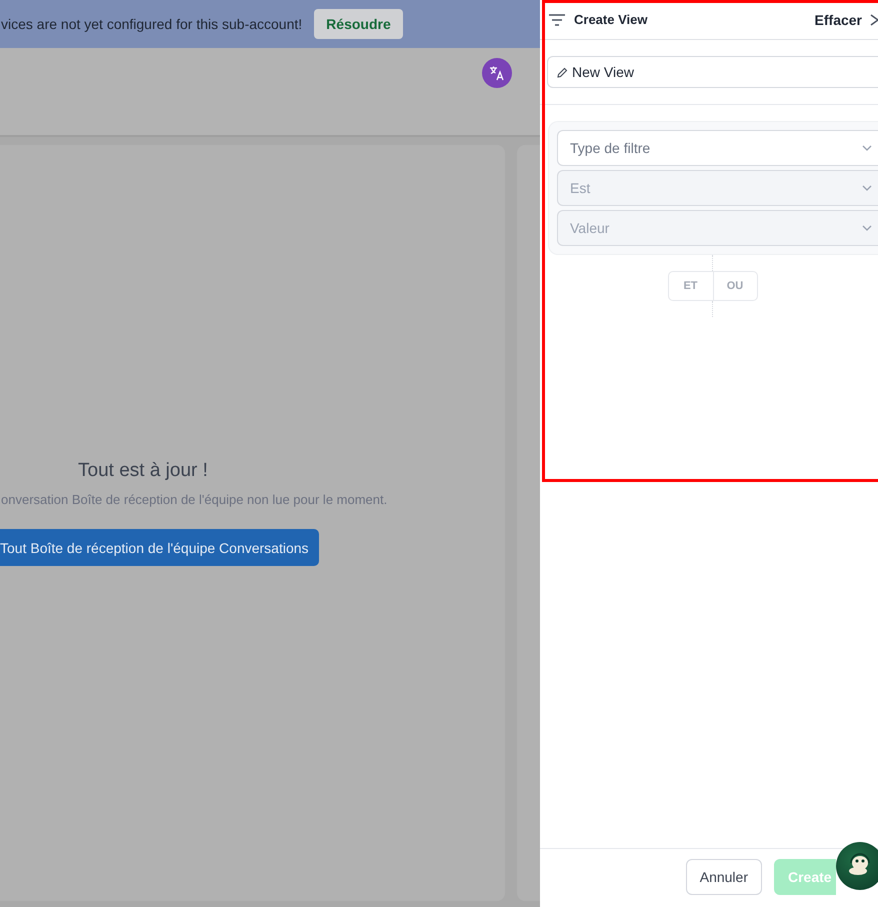 Image resolution: width=878 pixels, height=907 pixels. I want to click on pencil-icon, so click(562, 73).